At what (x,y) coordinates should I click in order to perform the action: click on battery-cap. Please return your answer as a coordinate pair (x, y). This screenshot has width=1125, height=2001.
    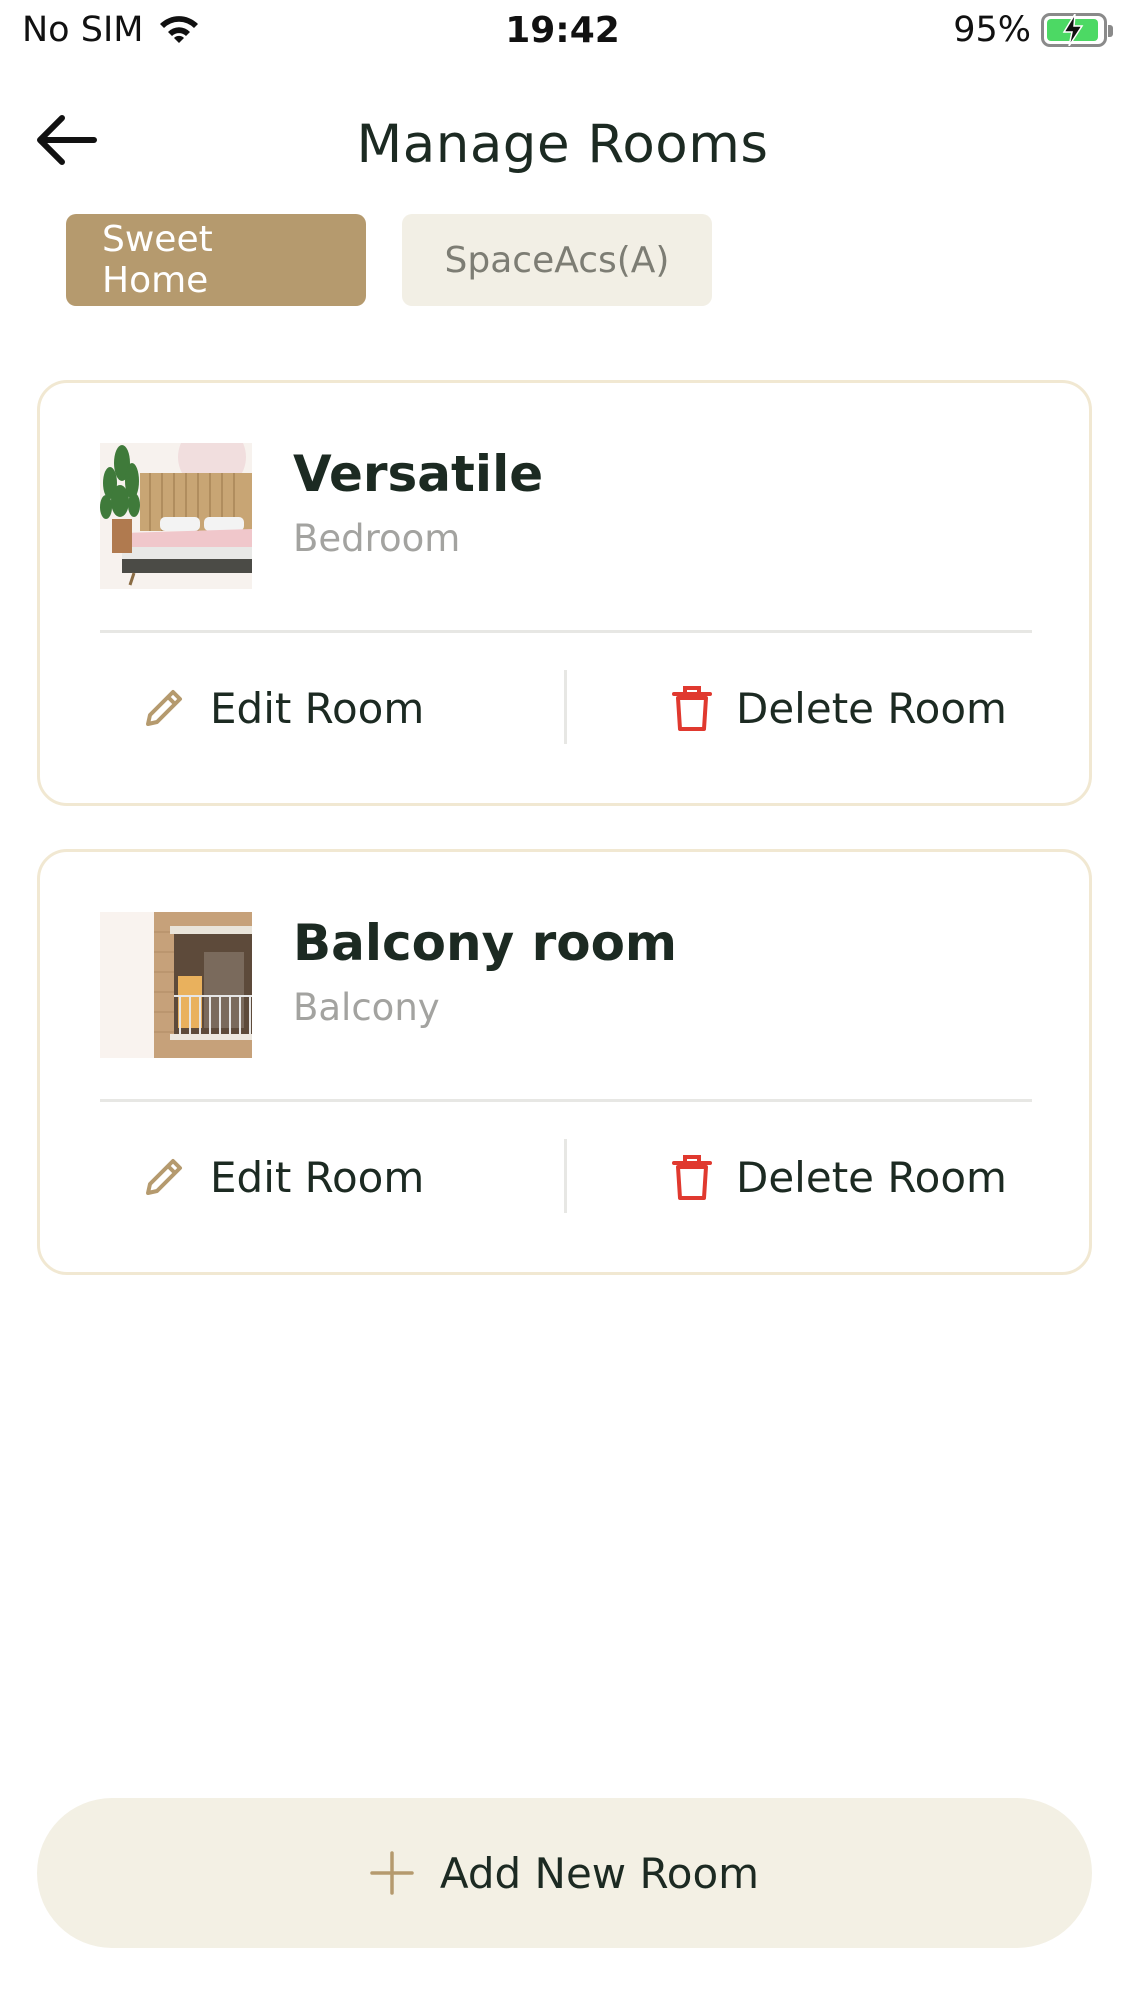
    Looking at the image, I should click on (1110, 31).